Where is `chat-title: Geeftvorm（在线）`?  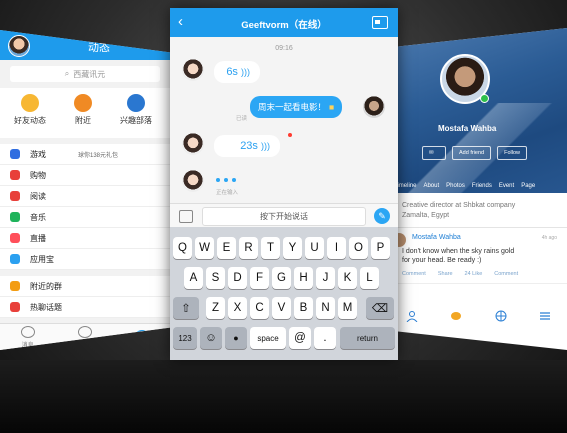 chat-title: Geeftvorm（在线） is located at coordinates (284, 25).